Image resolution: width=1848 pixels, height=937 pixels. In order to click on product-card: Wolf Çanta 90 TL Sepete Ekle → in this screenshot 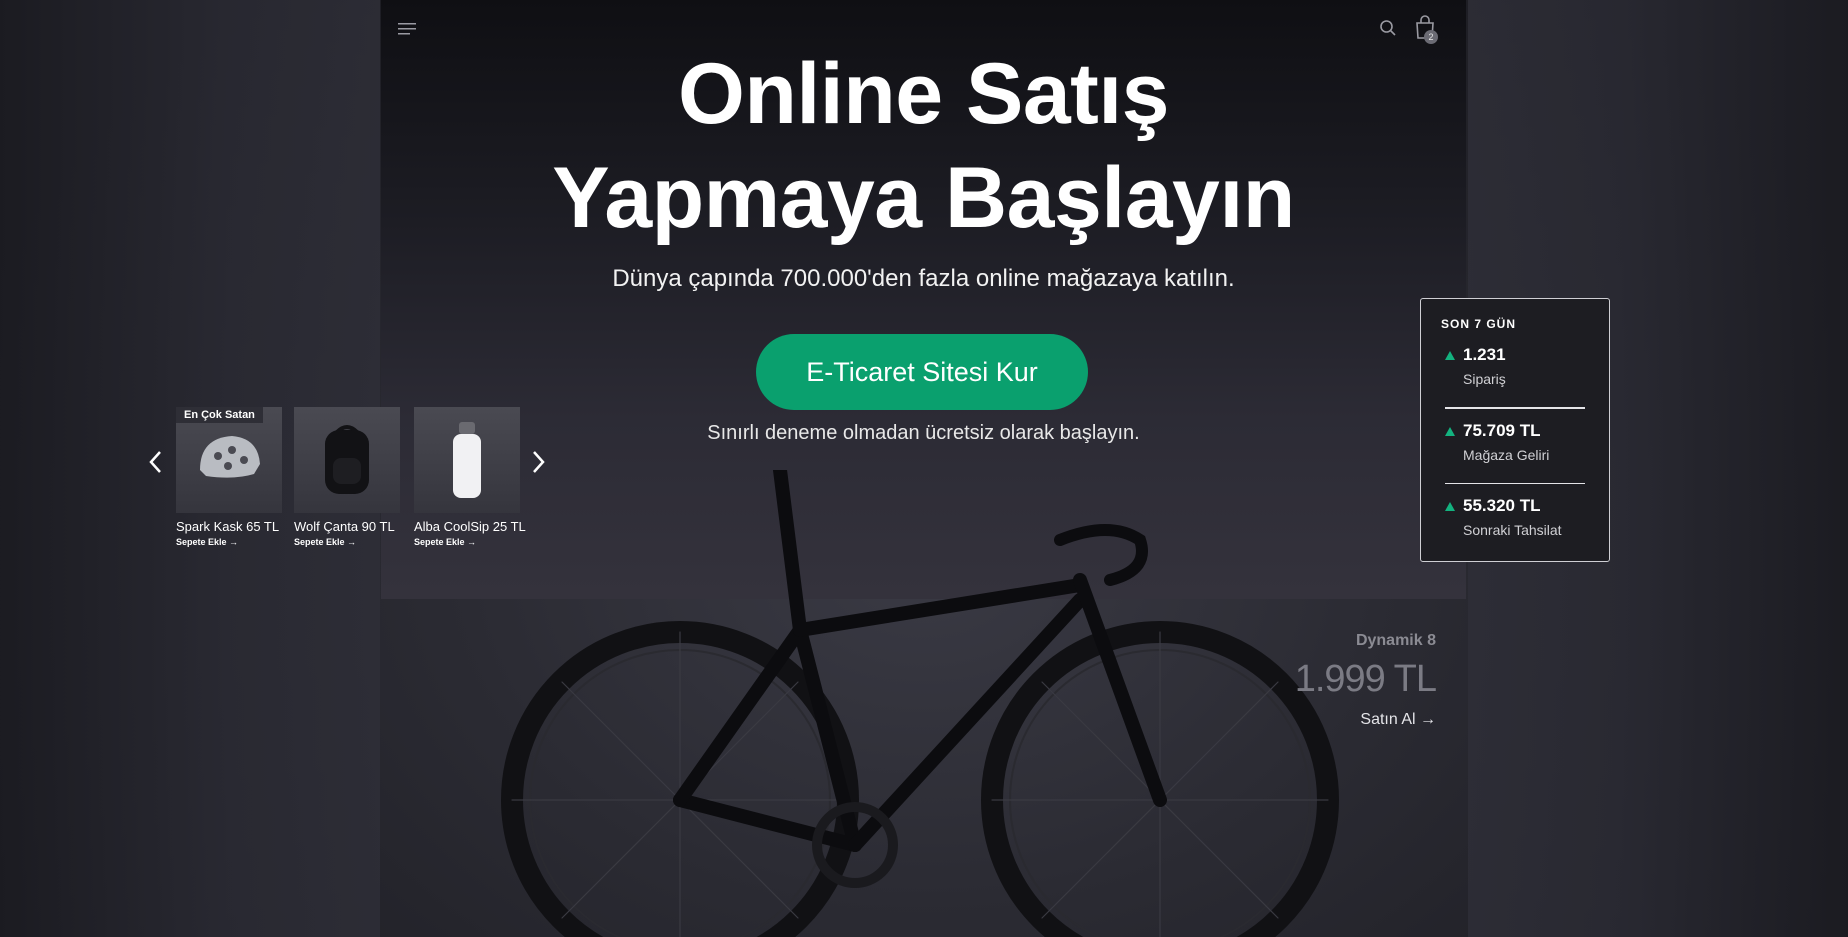, I will do `click(347, 477)`.